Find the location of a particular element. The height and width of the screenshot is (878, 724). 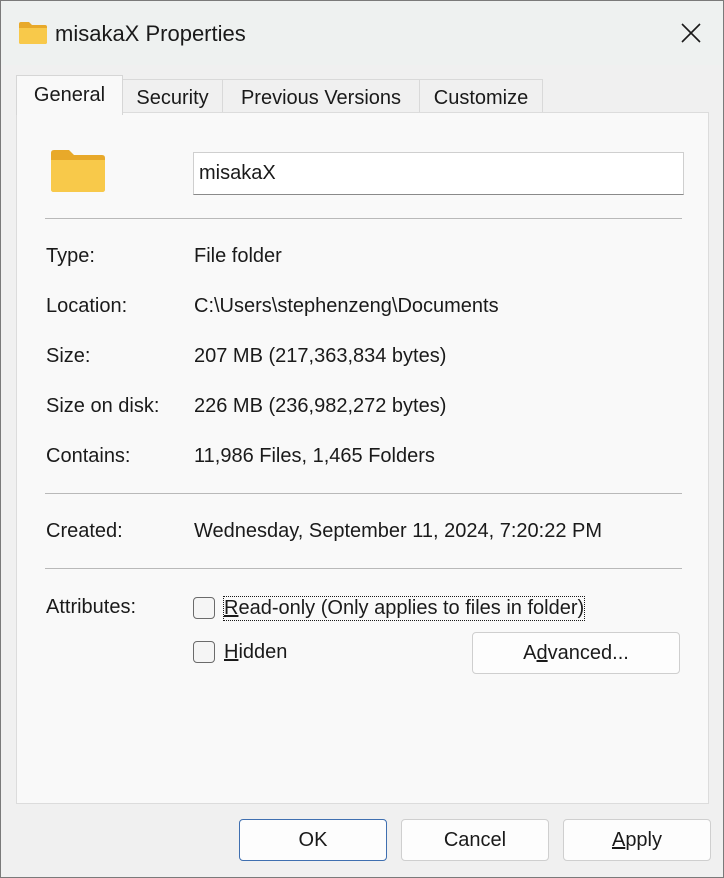

folder-name-input is located at coordinates (438, 173).